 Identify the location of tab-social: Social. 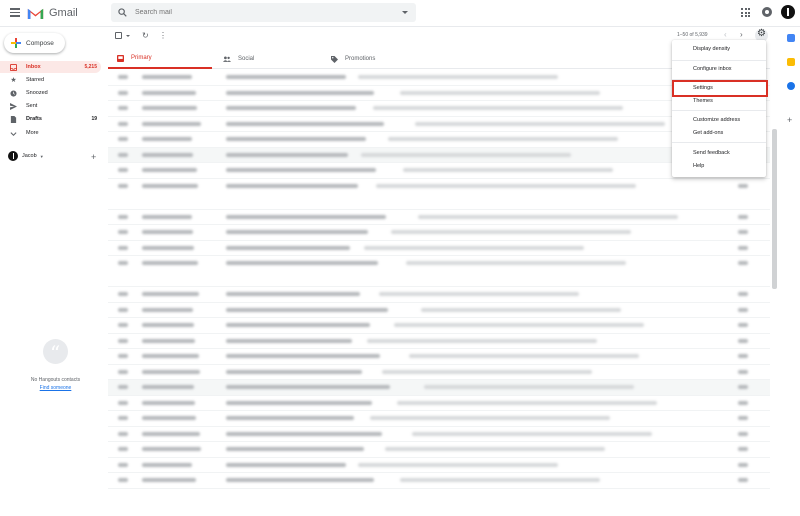
(238, 59).